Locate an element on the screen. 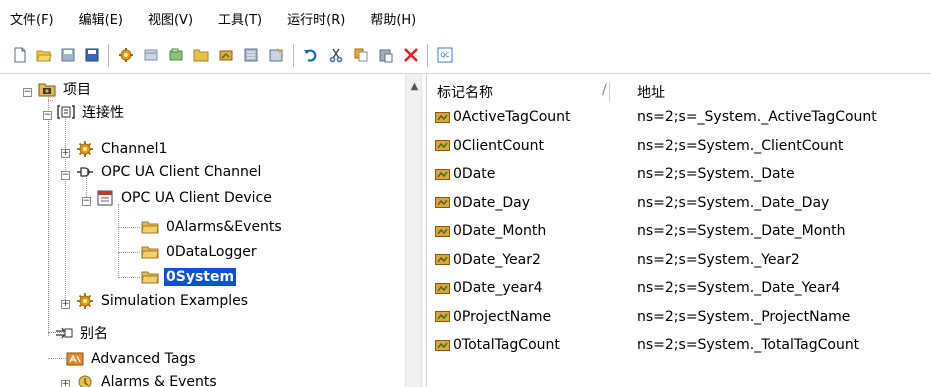 The height and width of the screenshot is (387, 931). properties-icon is located at coordinates (276, 55).